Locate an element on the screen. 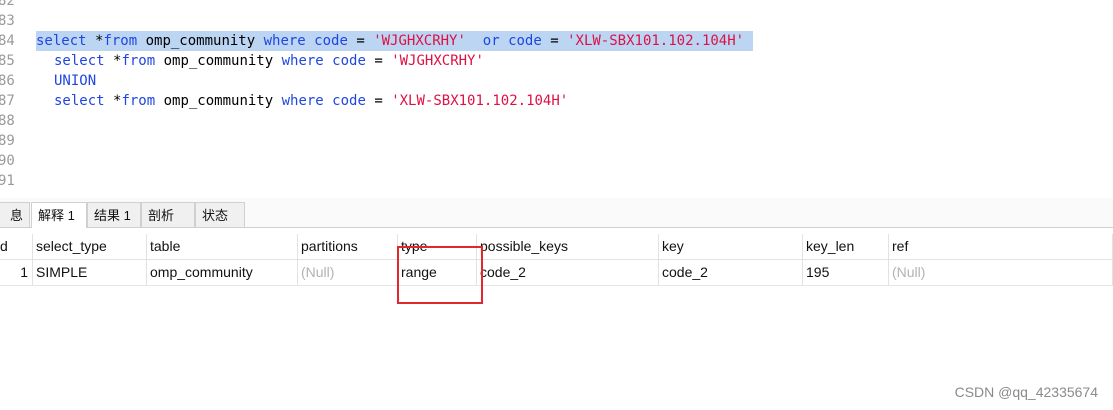 The image size is (1113, 410). code-token: or is located at coordinates (482, 41).